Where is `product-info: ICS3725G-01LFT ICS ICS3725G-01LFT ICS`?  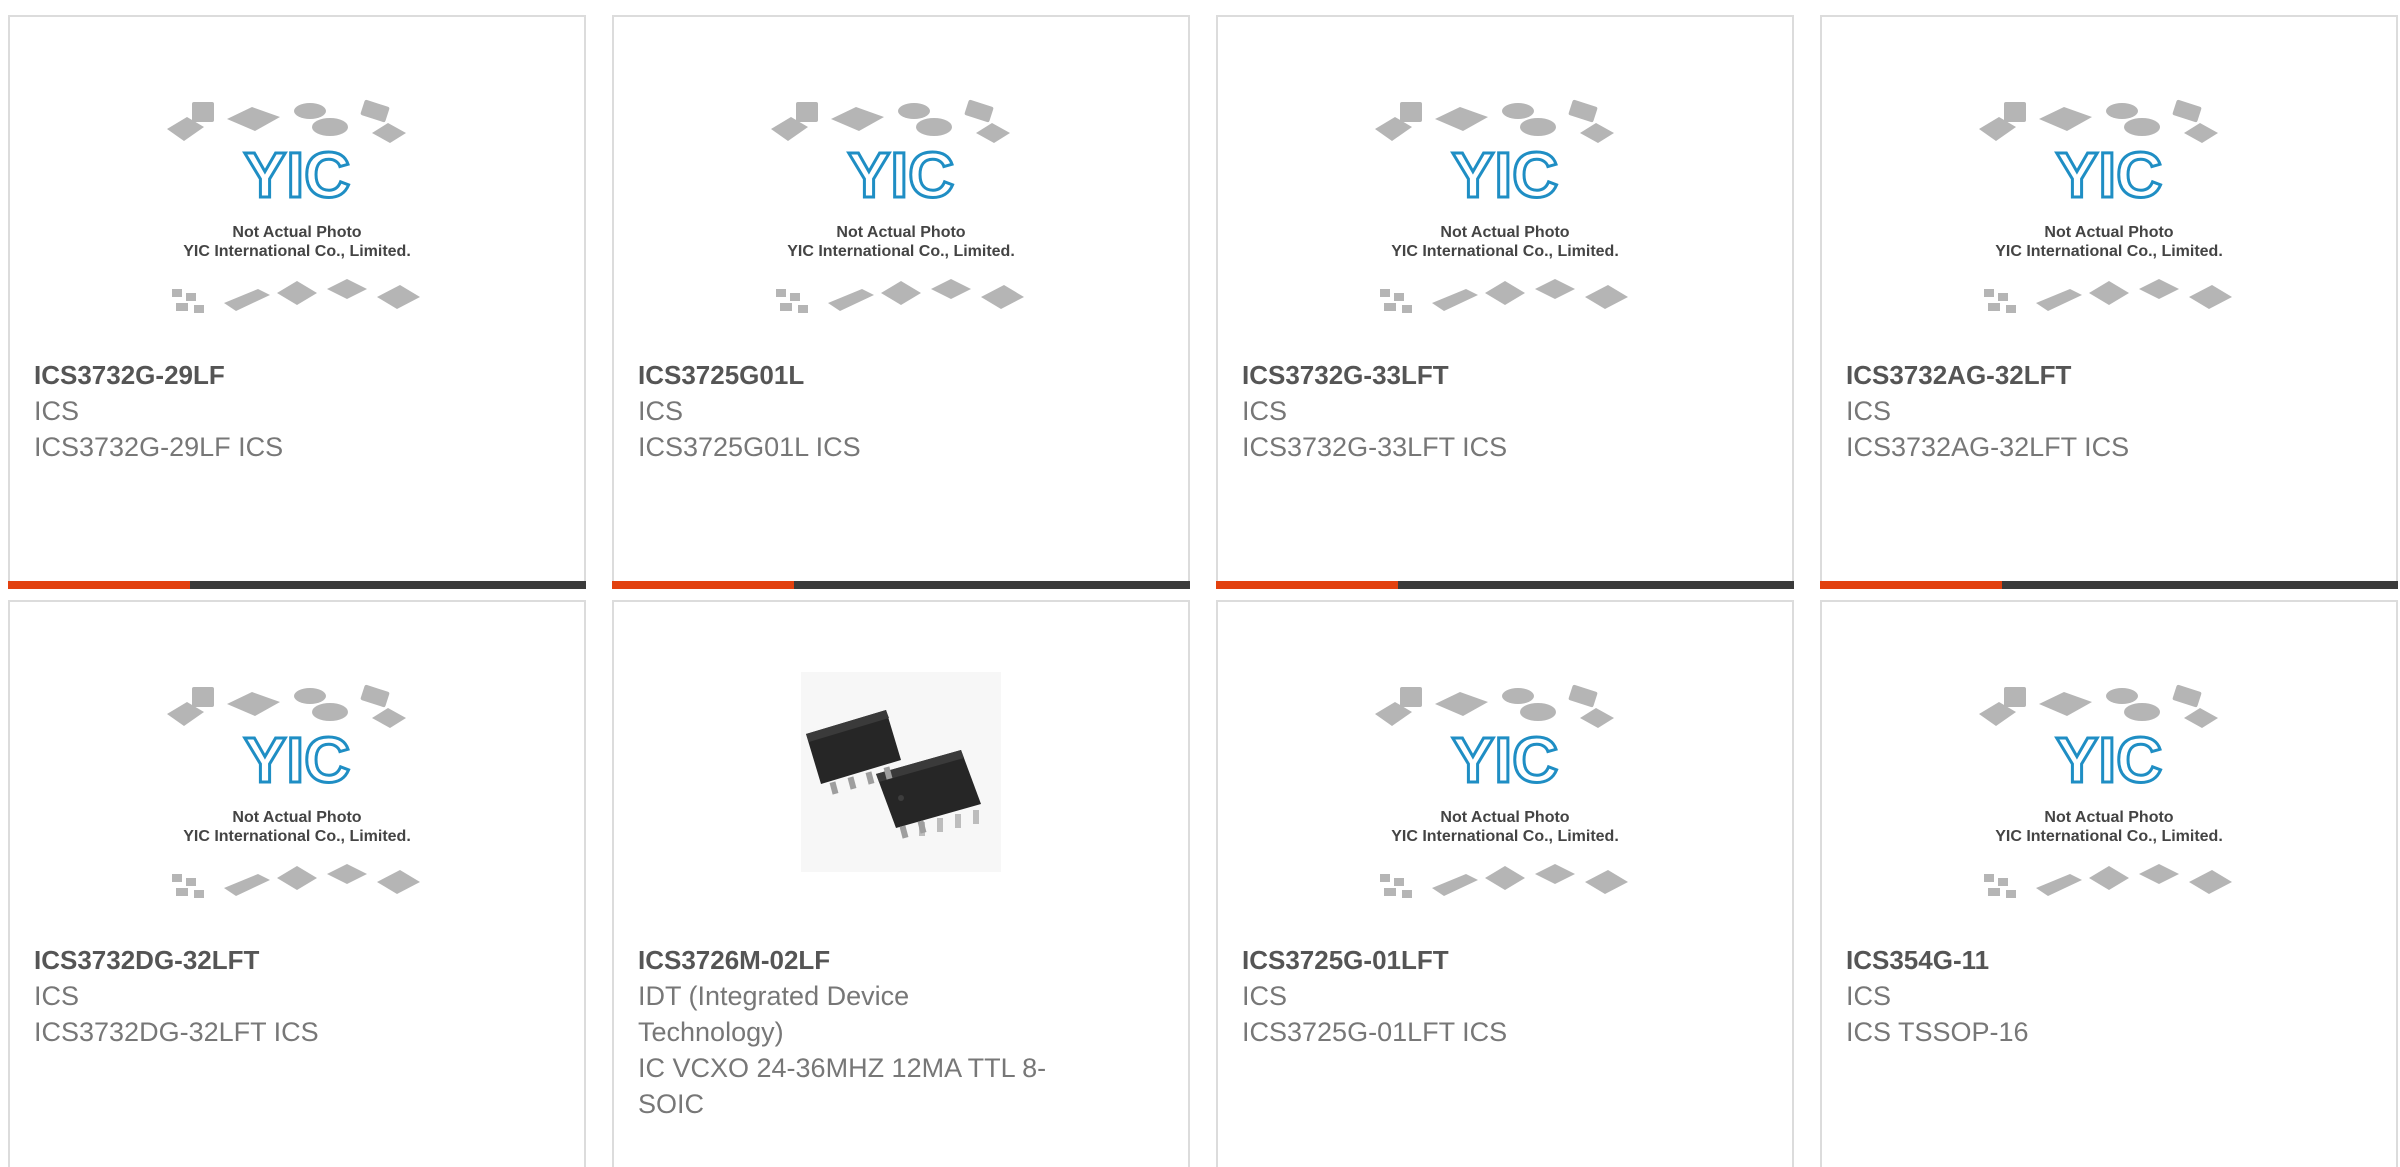 product-info: ICS3725G-01LFT ICS ICS3725G-01LFT ICS is located at coordinates (1505, 996).